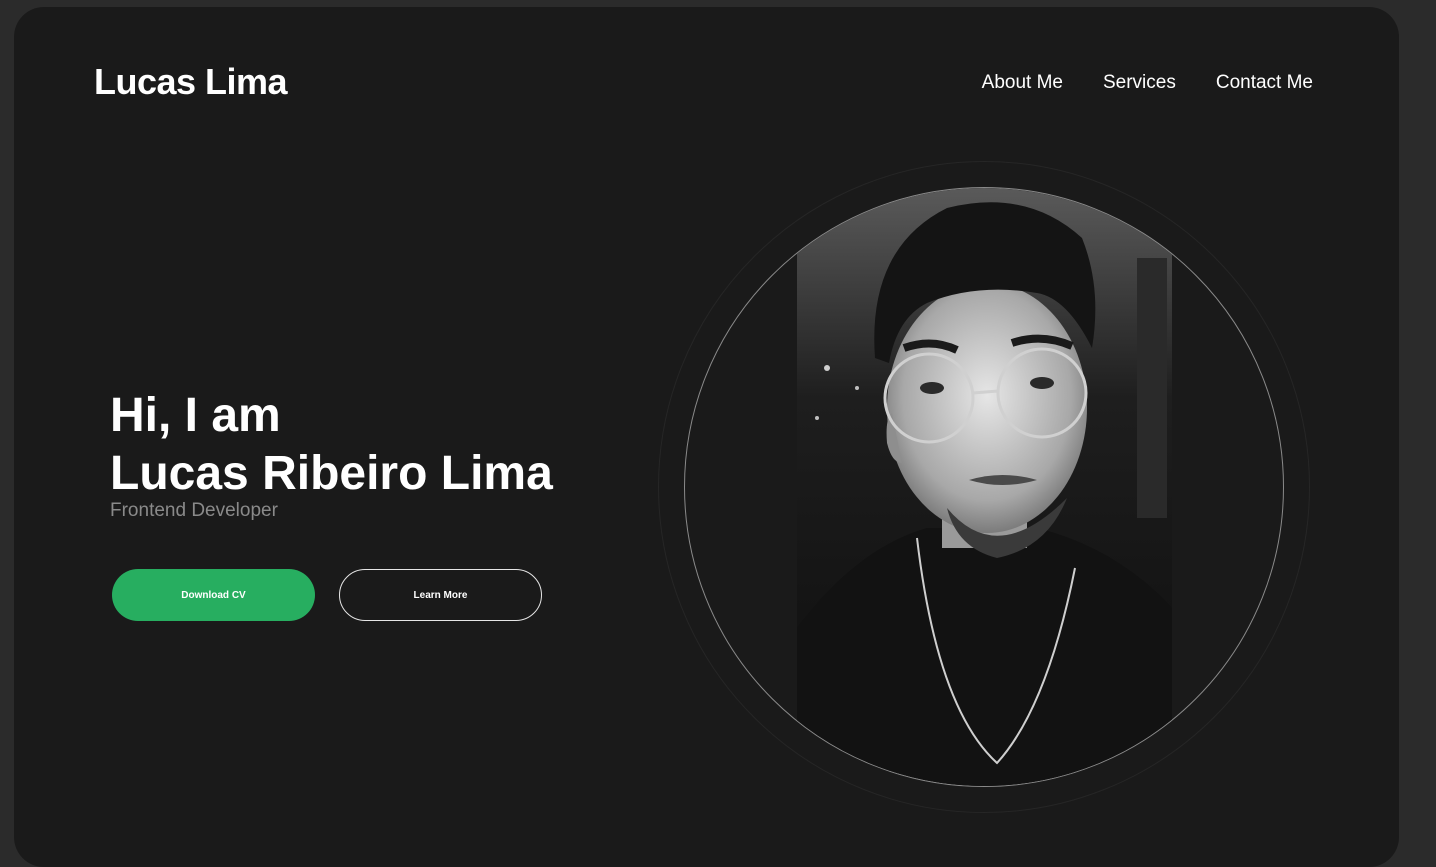 Image resolution: width=1436 pixels, height=867 pixels. What do you see at coordinates (191, 82) in the screenshot?
I see `site-logo: Lucas Lima` at bounding box center [191, 82].